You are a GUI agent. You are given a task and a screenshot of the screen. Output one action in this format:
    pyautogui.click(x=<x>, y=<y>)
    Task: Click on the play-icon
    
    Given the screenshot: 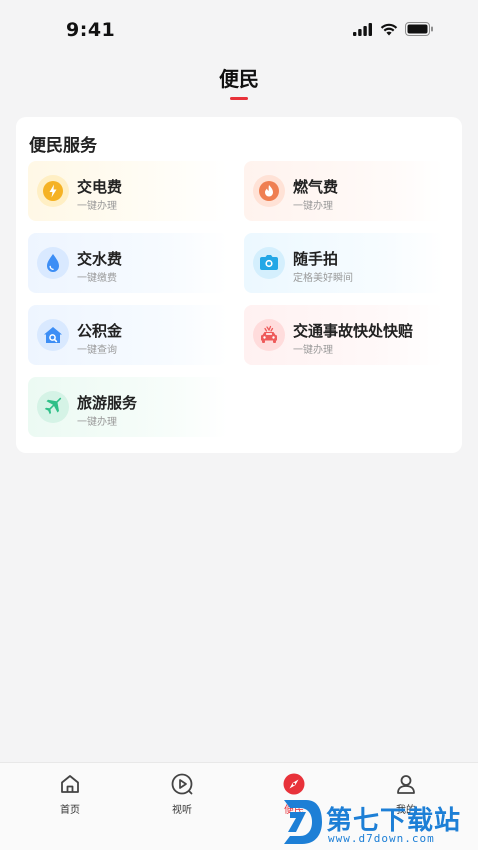 What is the action you would take?
    pyautogui.click(x=182, y=784)
    